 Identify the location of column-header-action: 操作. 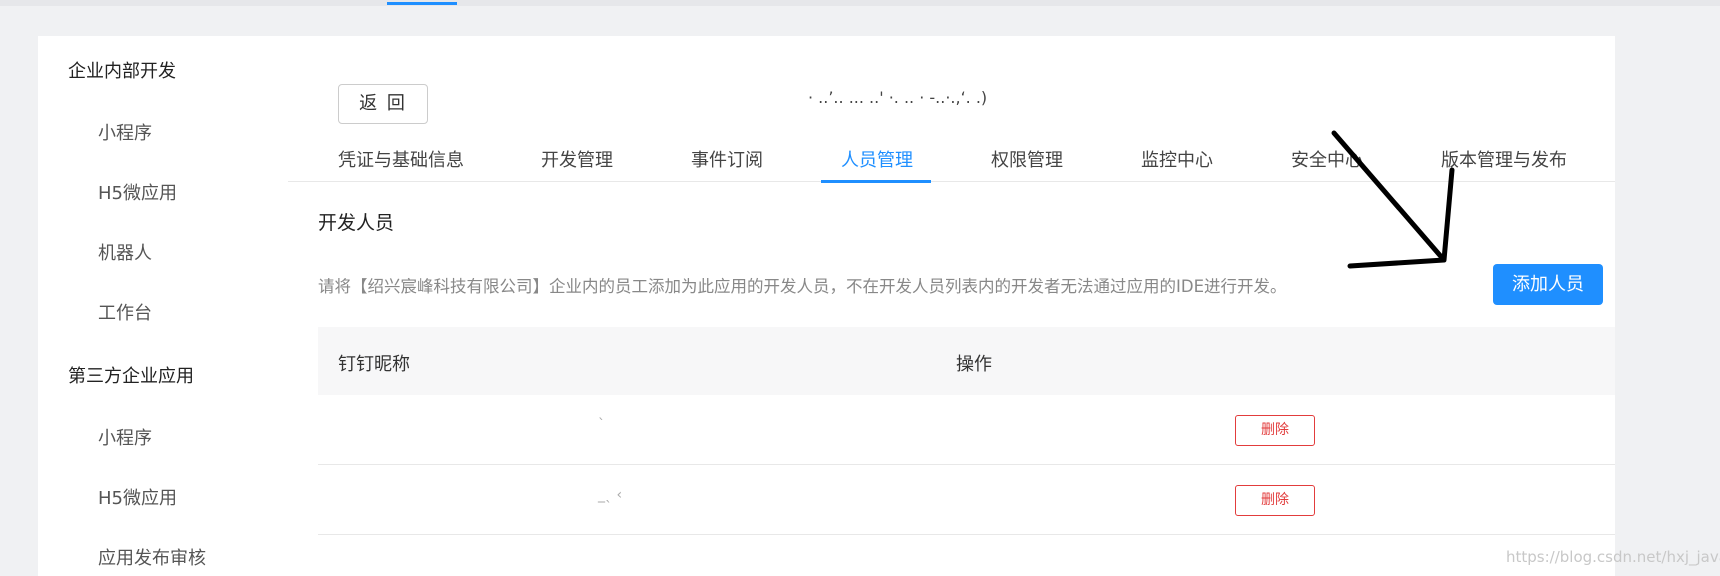
(974, 364).